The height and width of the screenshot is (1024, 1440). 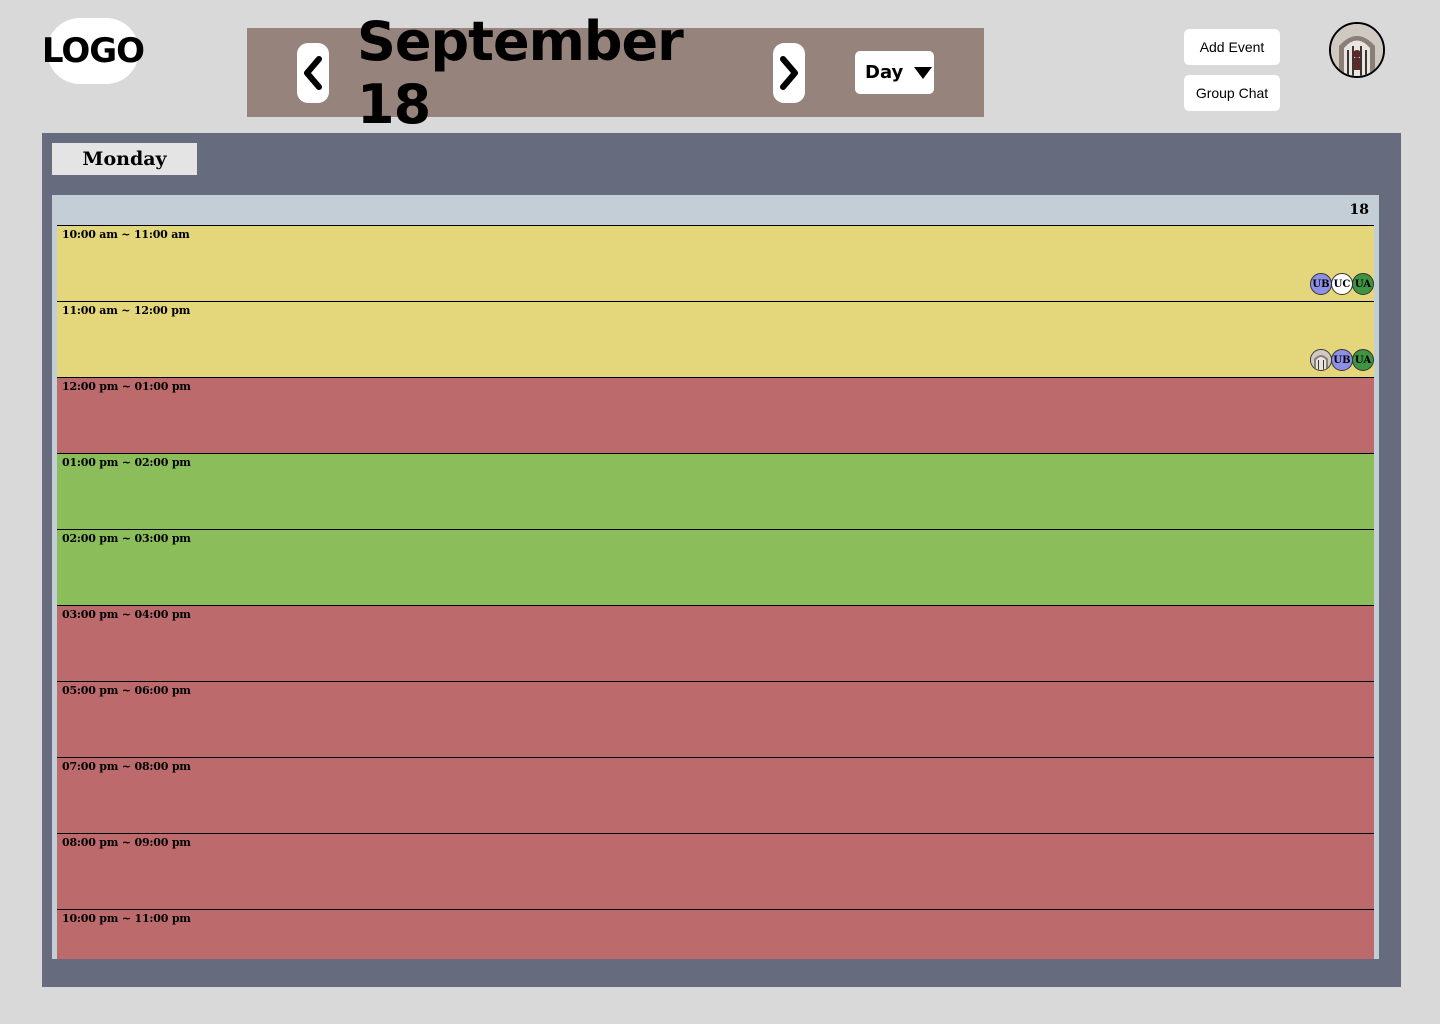 I want to click on group-chat-button: Group Chat, so click(x=1232, y=93).